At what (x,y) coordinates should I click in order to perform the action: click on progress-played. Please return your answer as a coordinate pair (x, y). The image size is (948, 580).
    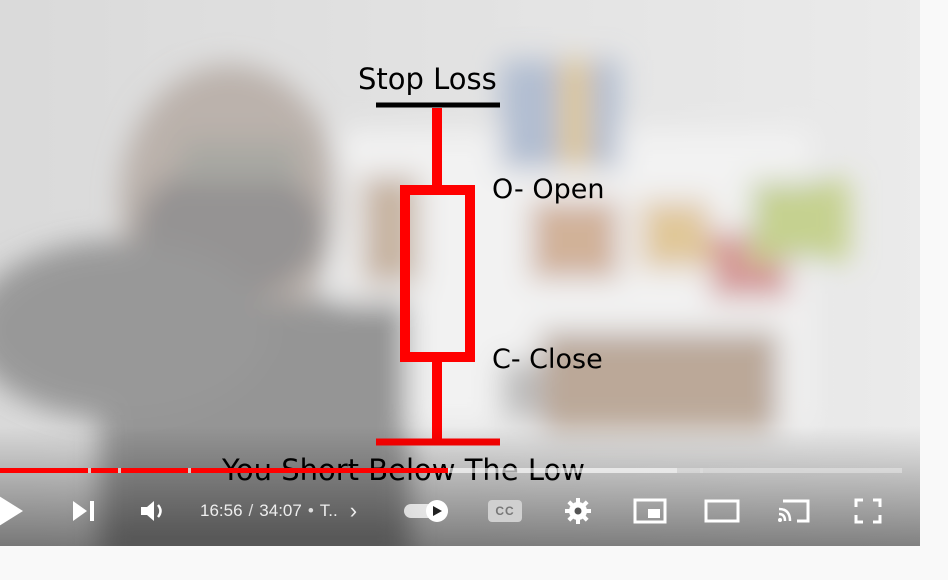
    Looking at the image, I should click on (224, 470).